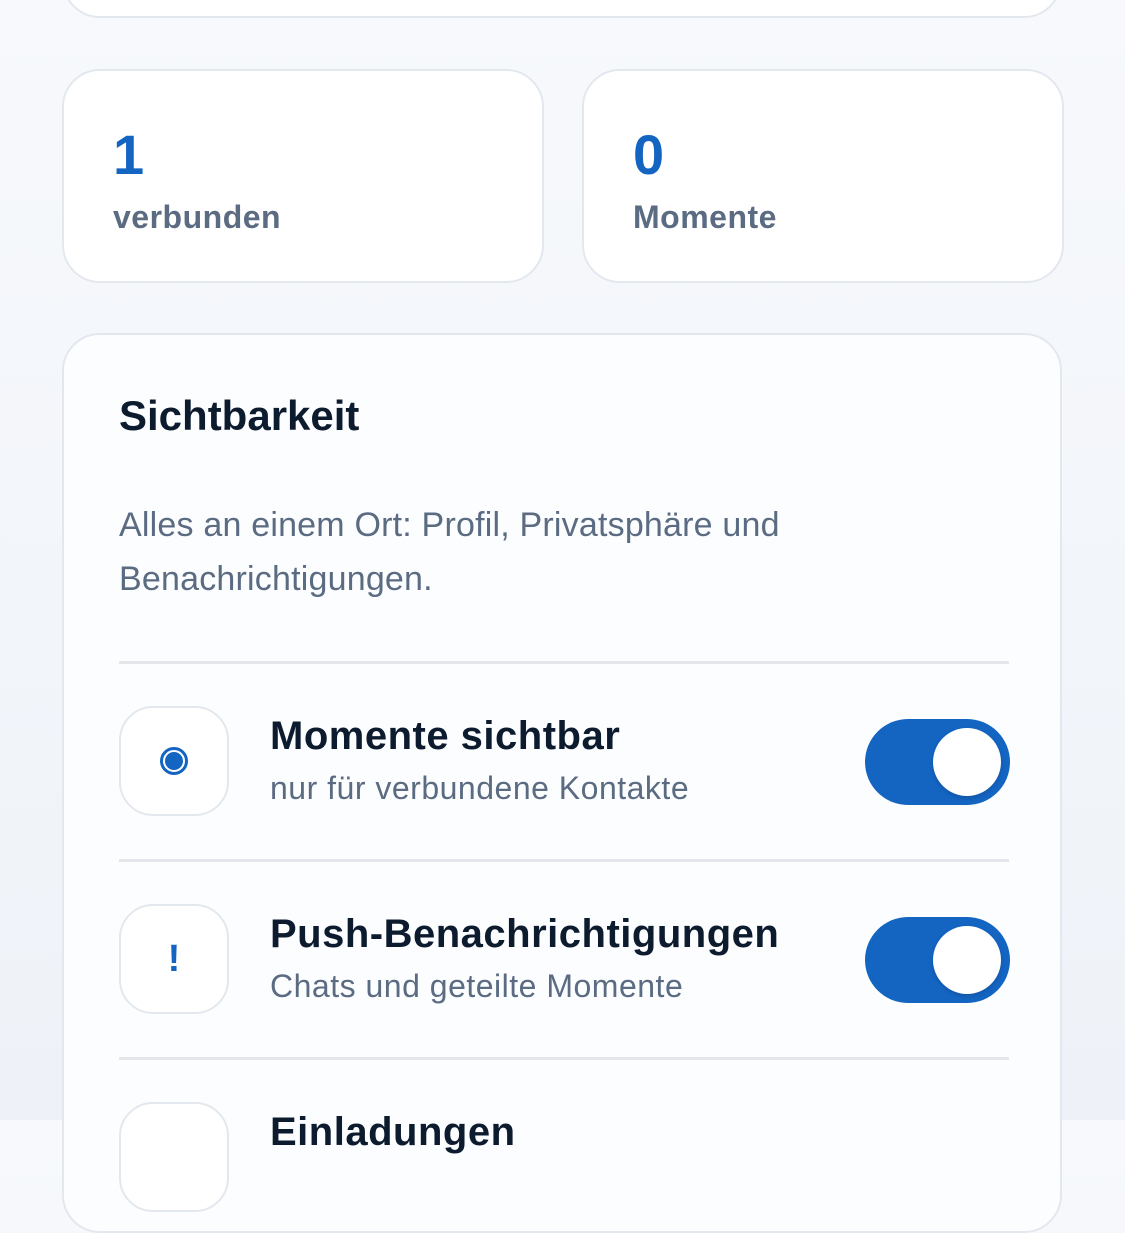  I want to click on push-notifications-toggle, so click(937, 960).